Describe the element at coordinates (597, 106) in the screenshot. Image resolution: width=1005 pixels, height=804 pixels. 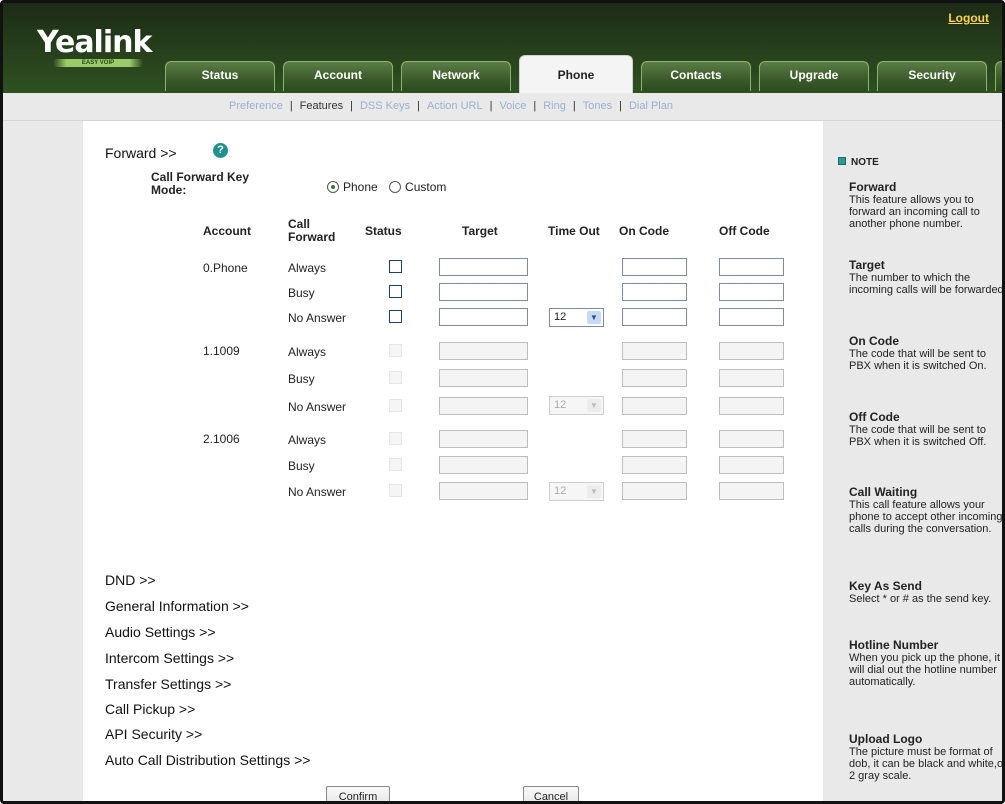
I see `subnav-tones: Tones` at that location.